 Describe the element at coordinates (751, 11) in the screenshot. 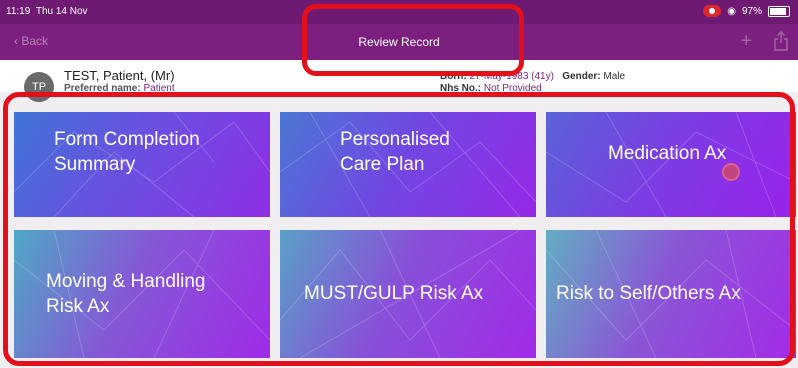

I see `battery-percent: 97%` at that location.